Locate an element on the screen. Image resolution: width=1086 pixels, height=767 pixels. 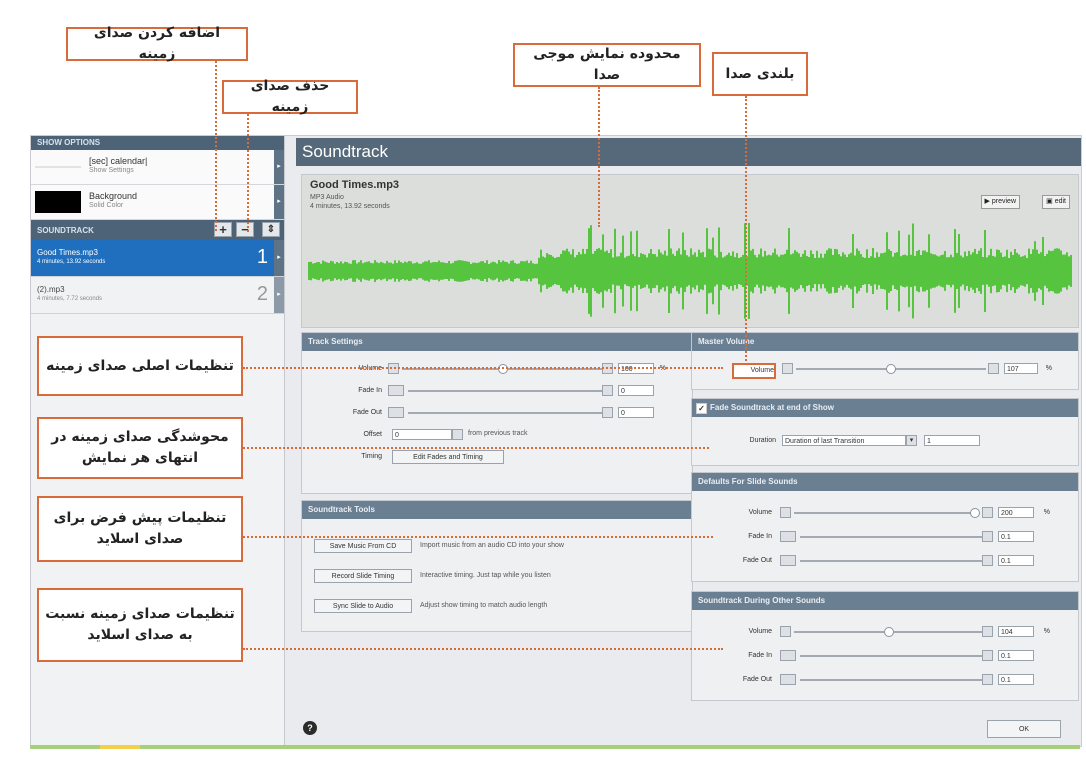
slide-fade-in-slider is located at coordinates (891, 537).